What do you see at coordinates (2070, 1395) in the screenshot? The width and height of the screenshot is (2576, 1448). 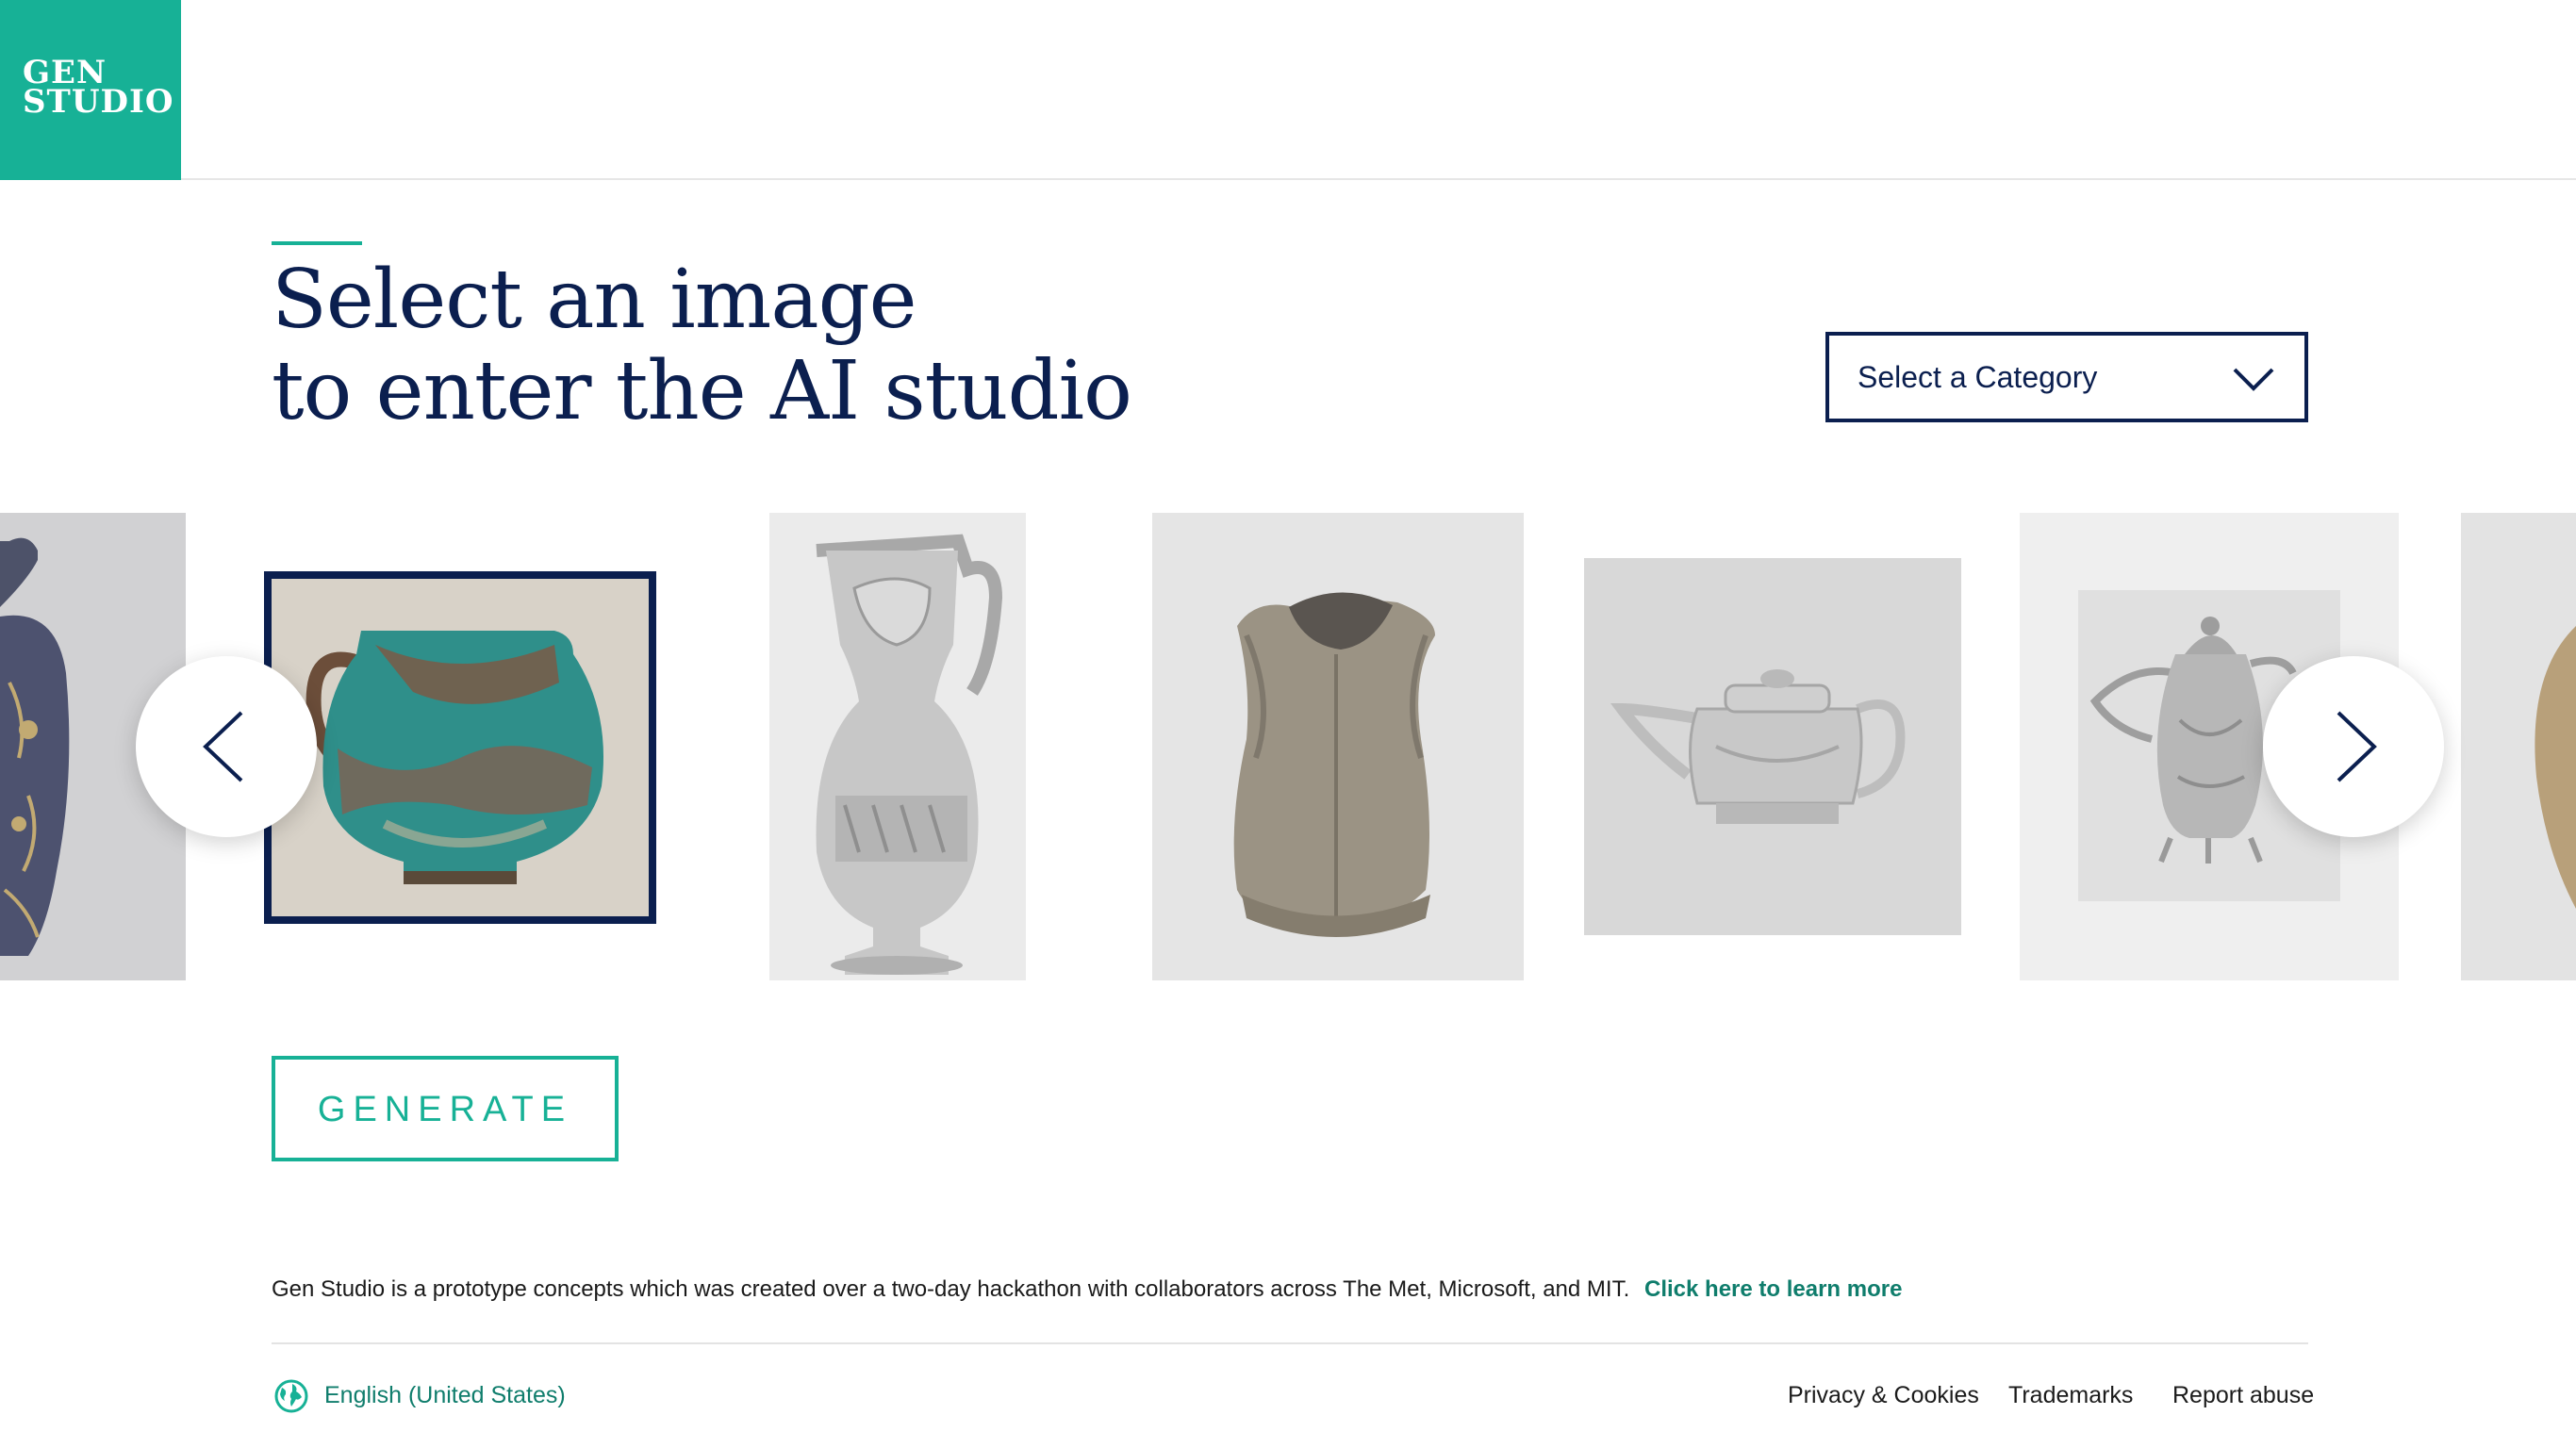 I see `footer-link-trademarks: Trademarks` at bounding box center [2070, 1395].